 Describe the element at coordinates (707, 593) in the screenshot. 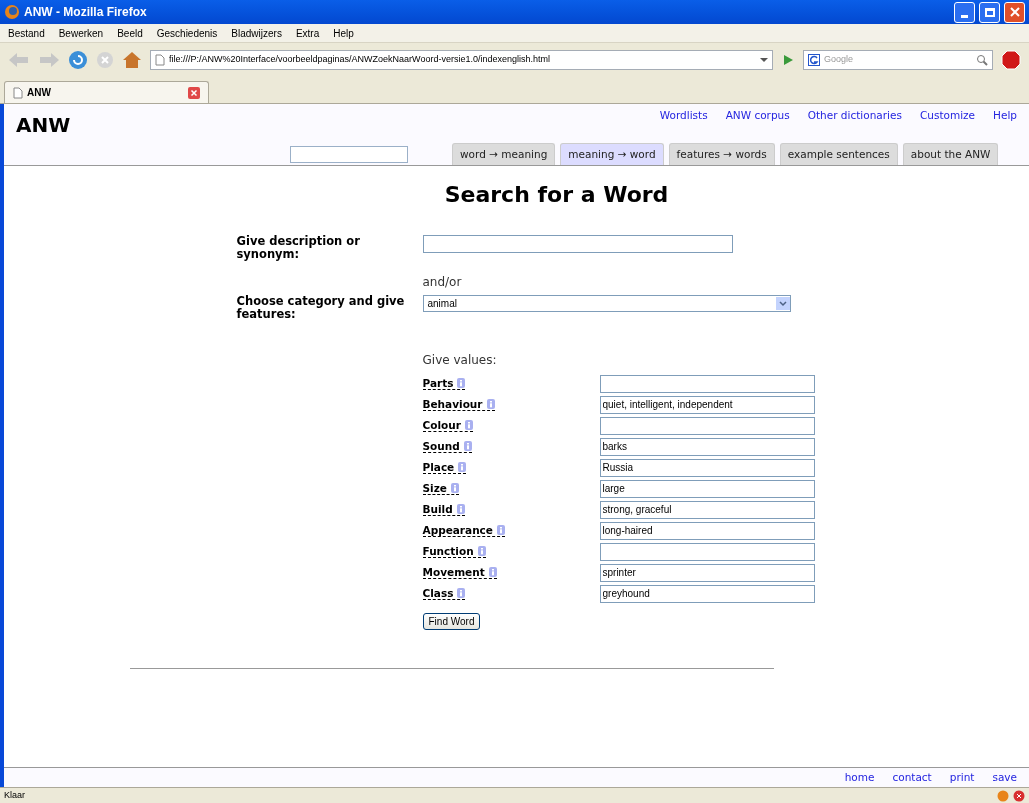

I see `feature-field: greyhound` at that location.